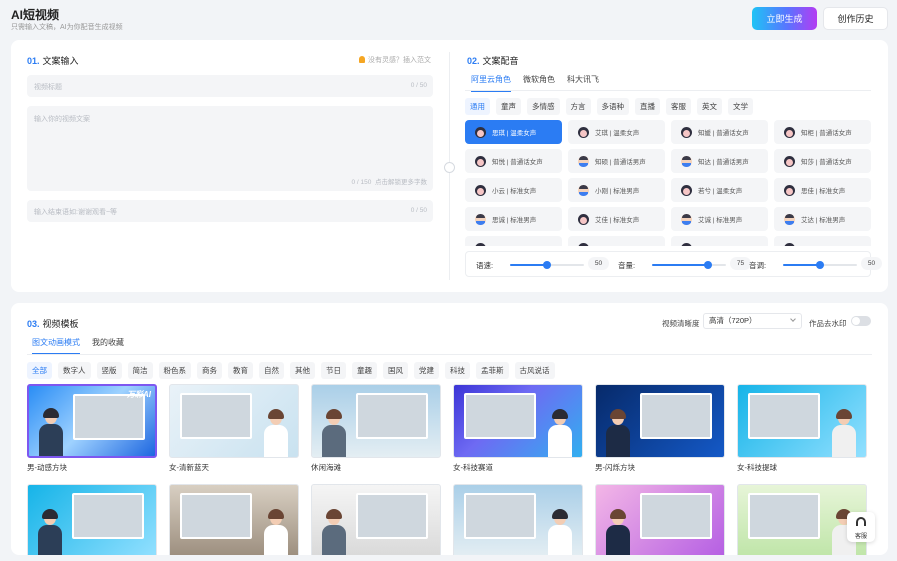  What do you see at coordinates (457, 370) in the screenshot?
I see `template-filter-chip: 科技` at bounding box center [457, 370].